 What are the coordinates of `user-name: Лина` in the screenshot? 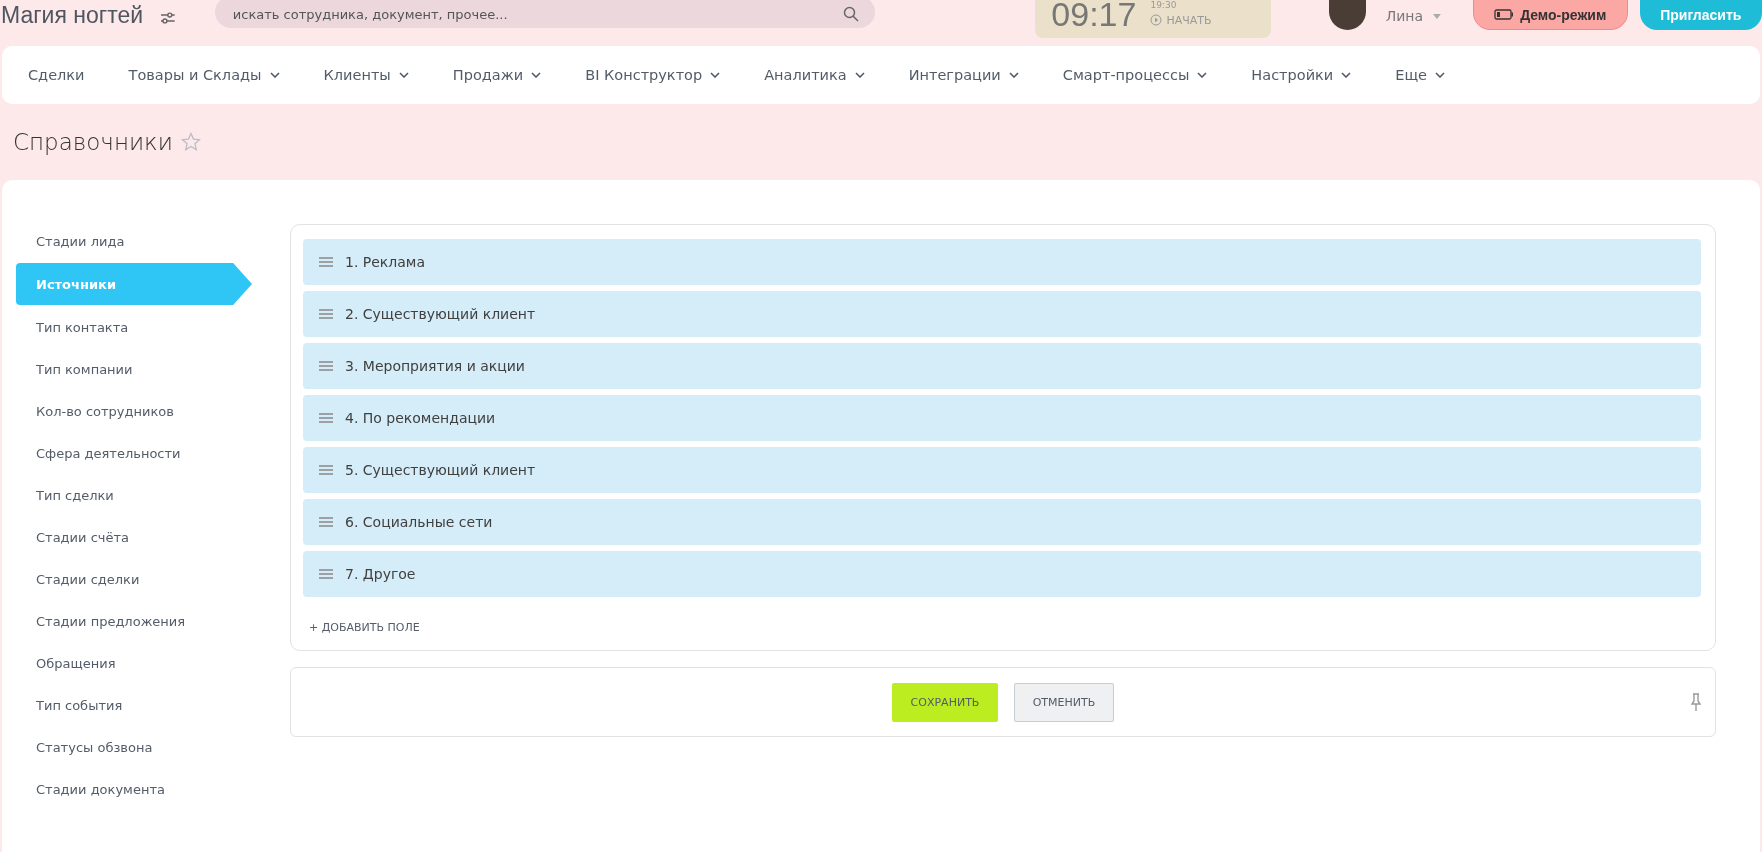 It's located at (1404, 16).